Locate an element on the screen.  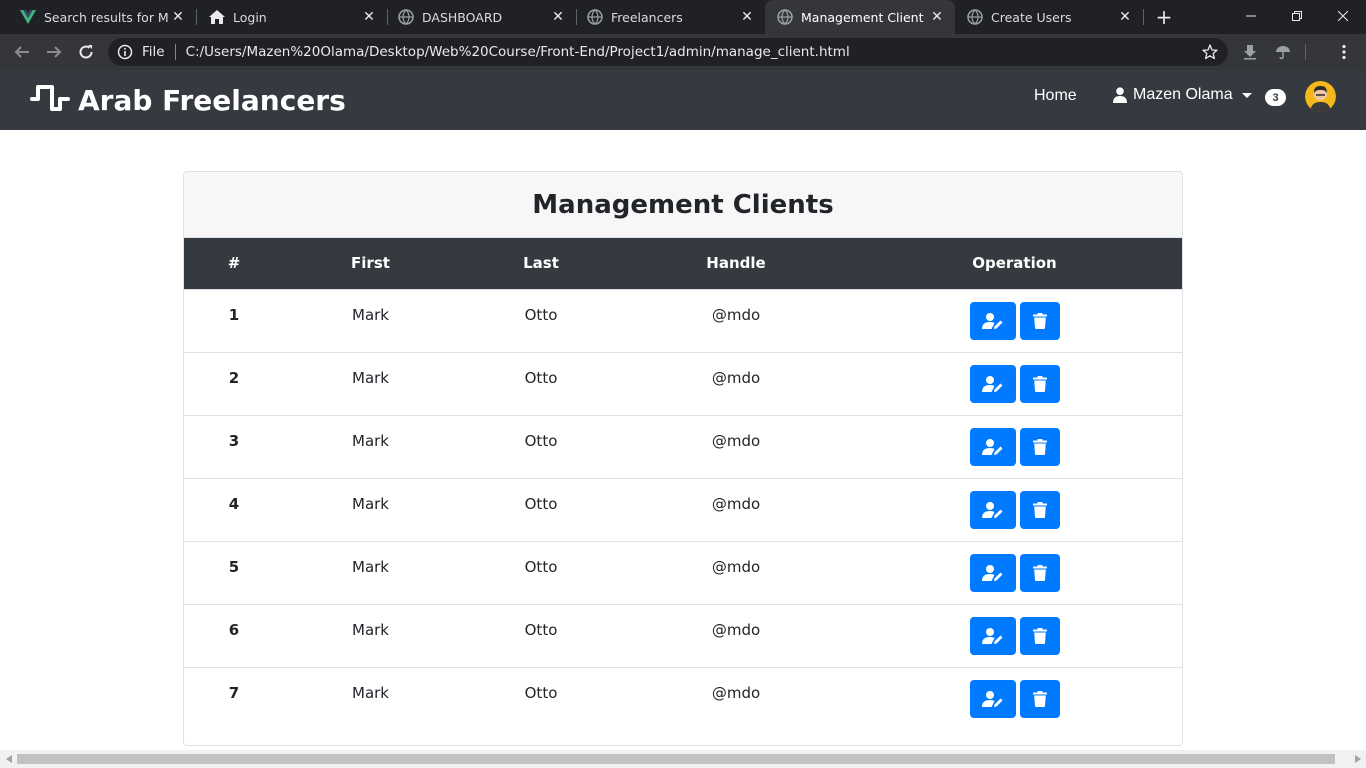
caret-down-icon is located at coordinates (1246, 95).